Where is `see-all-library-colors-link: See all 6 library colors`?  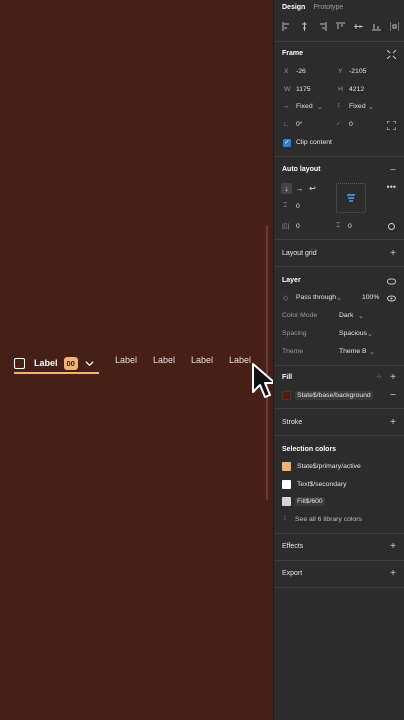
see-all-library-colors-link: See all 6 library colors is located at coordinates (328, 519).